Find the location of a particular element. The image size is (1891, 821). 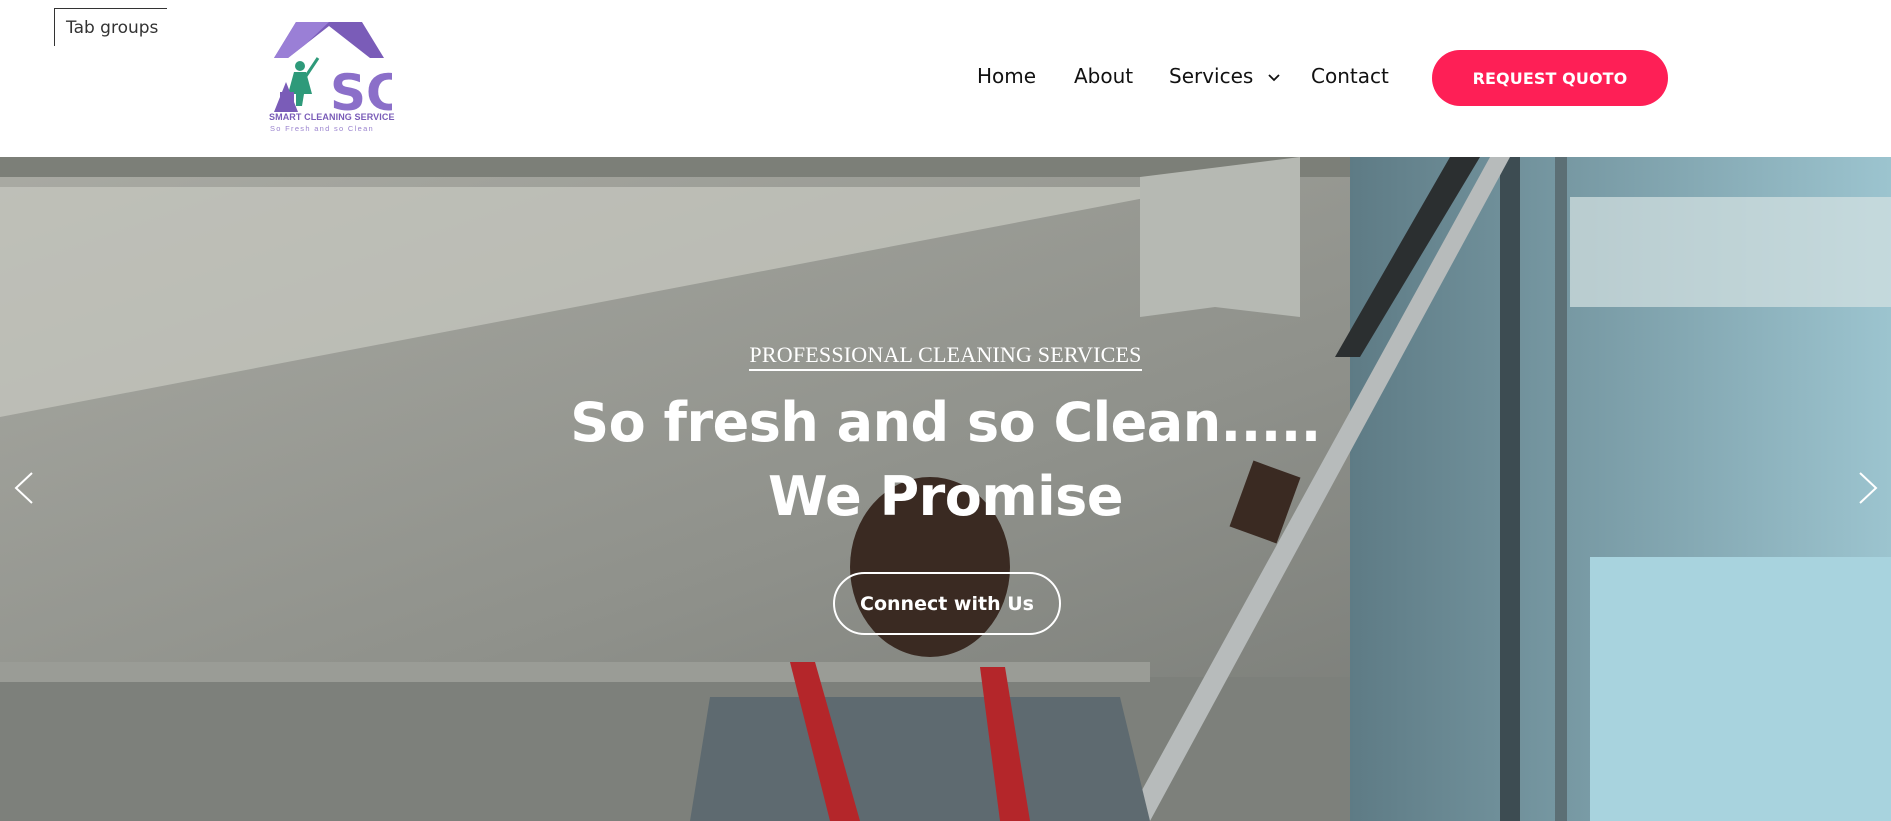

tab-groups-label: Tab groups is located at coordinates (110, 27).